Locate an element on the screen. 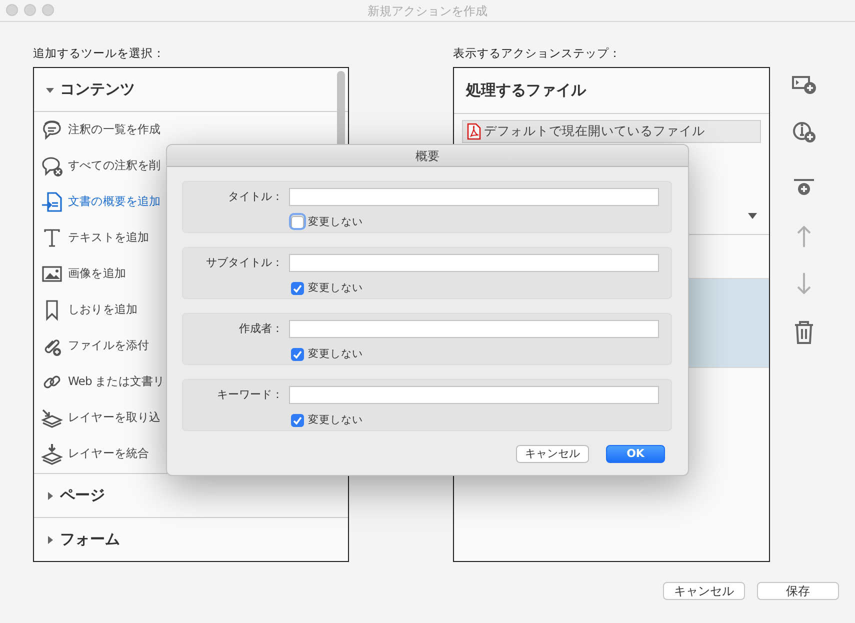  field-label: 作成者： is located at coordinates (261, 328).